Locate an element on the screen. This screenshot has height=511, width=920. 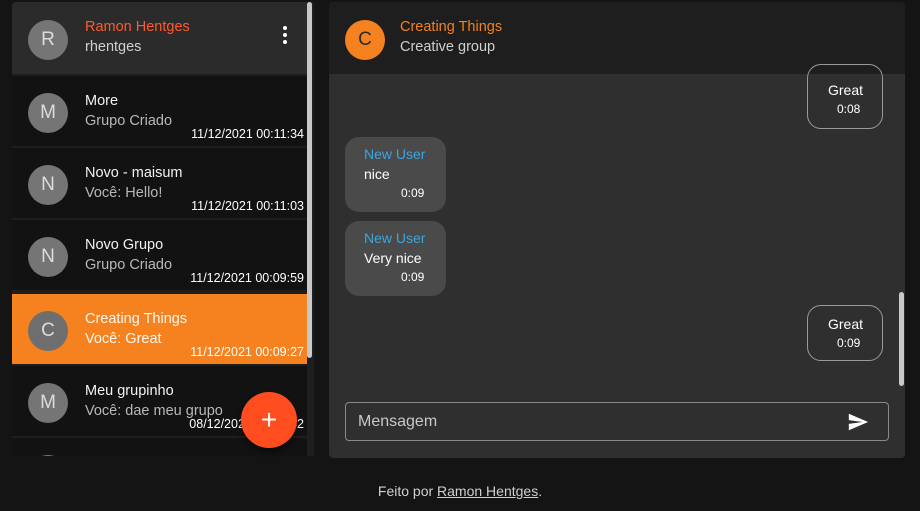
sidebar-scrollbar is located at coordinates (309, 180).